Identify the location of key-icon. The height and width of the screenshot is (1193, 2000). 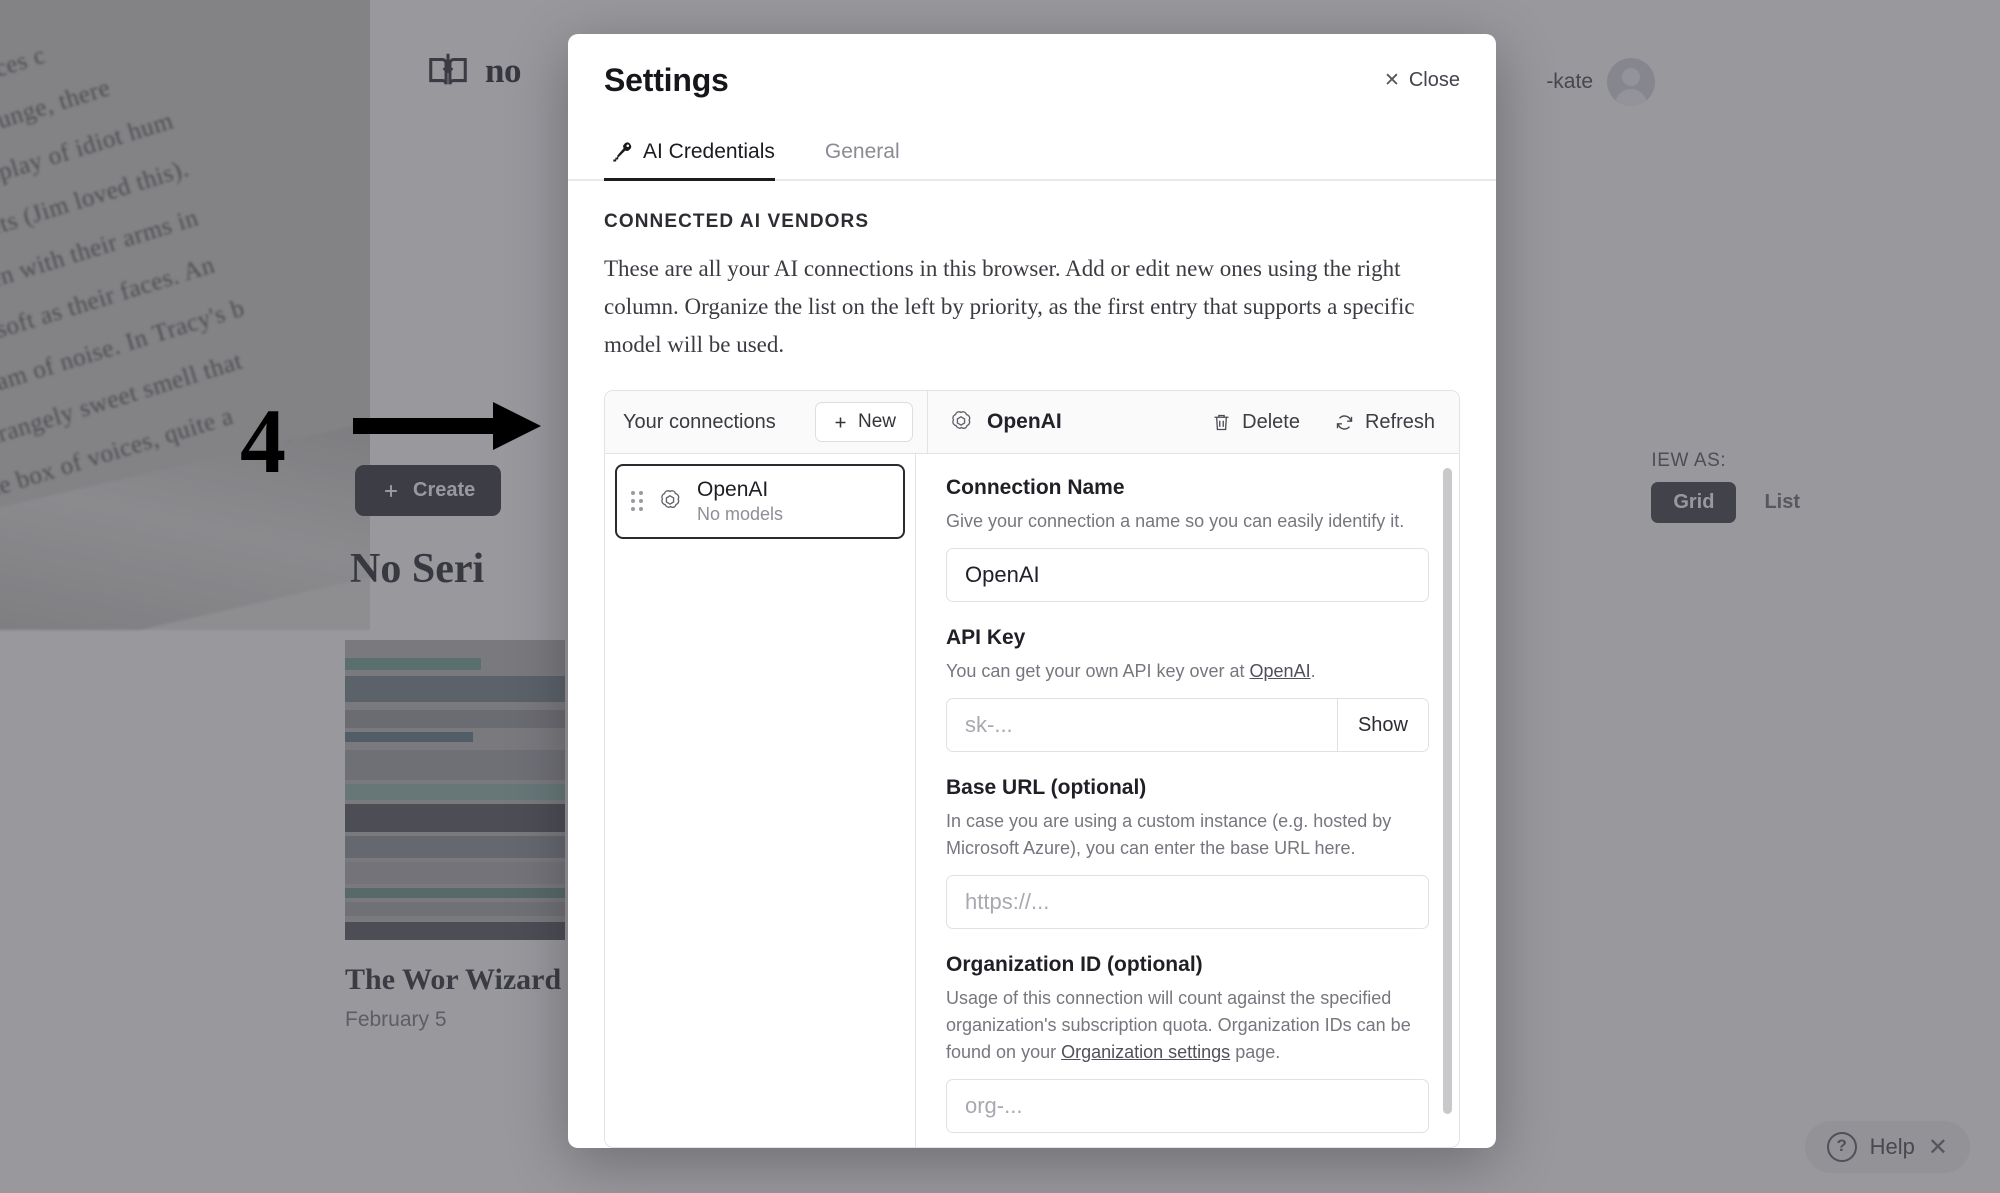
(621, 152).